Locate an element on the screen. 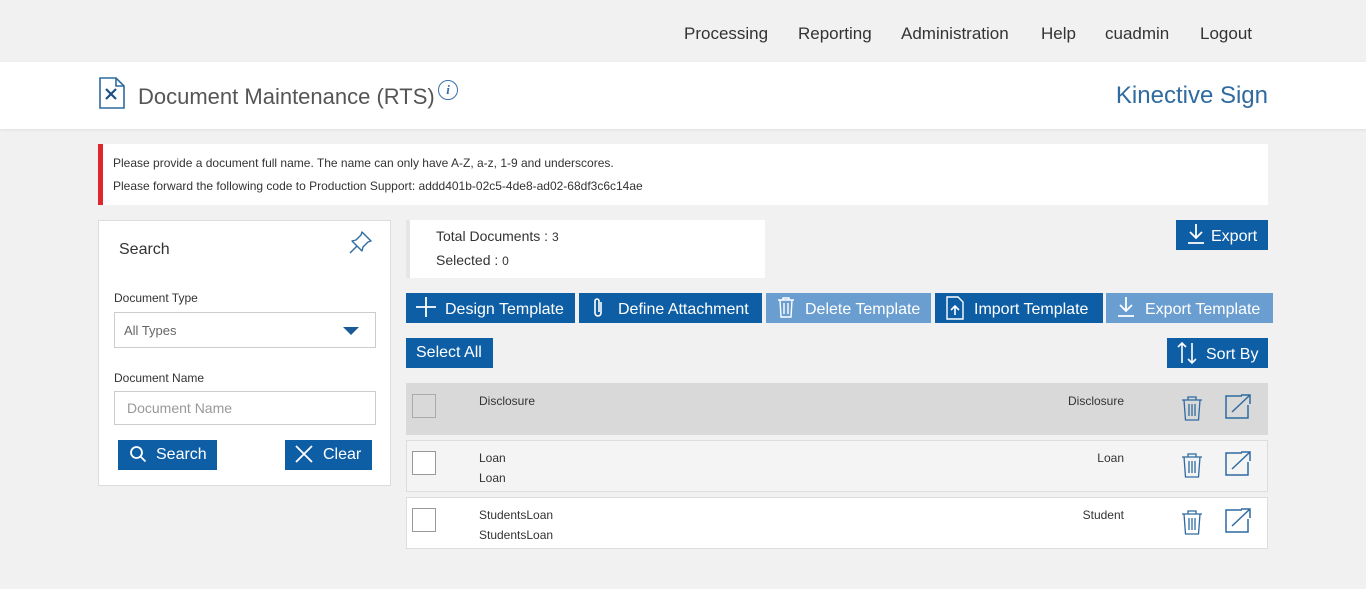  document-type-select: All Types is located at coordinates (245, 330).